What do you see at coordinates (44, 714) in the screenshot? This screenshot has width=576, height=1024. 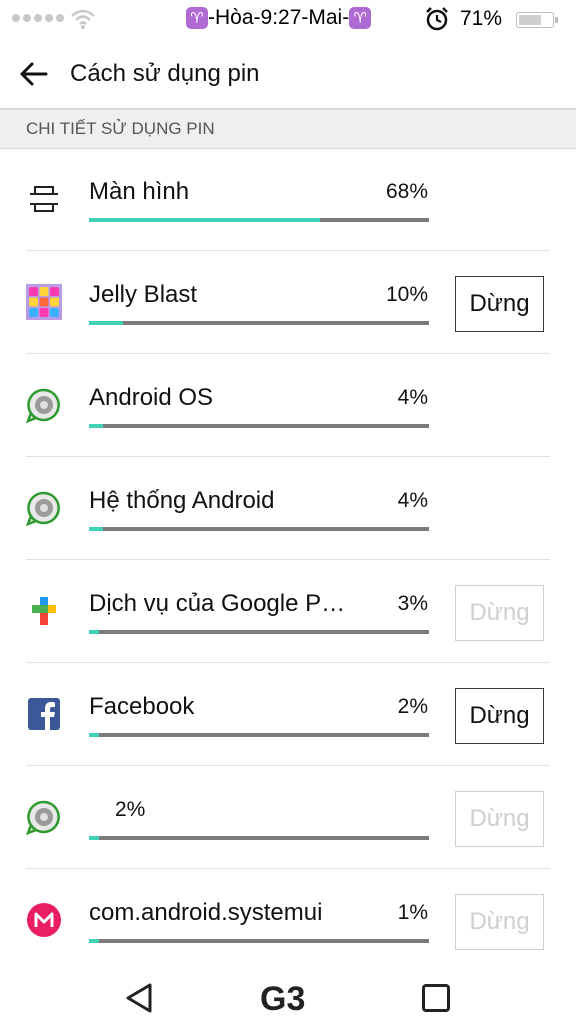 I see `facebook-icon` at bounding box center [44, 714].